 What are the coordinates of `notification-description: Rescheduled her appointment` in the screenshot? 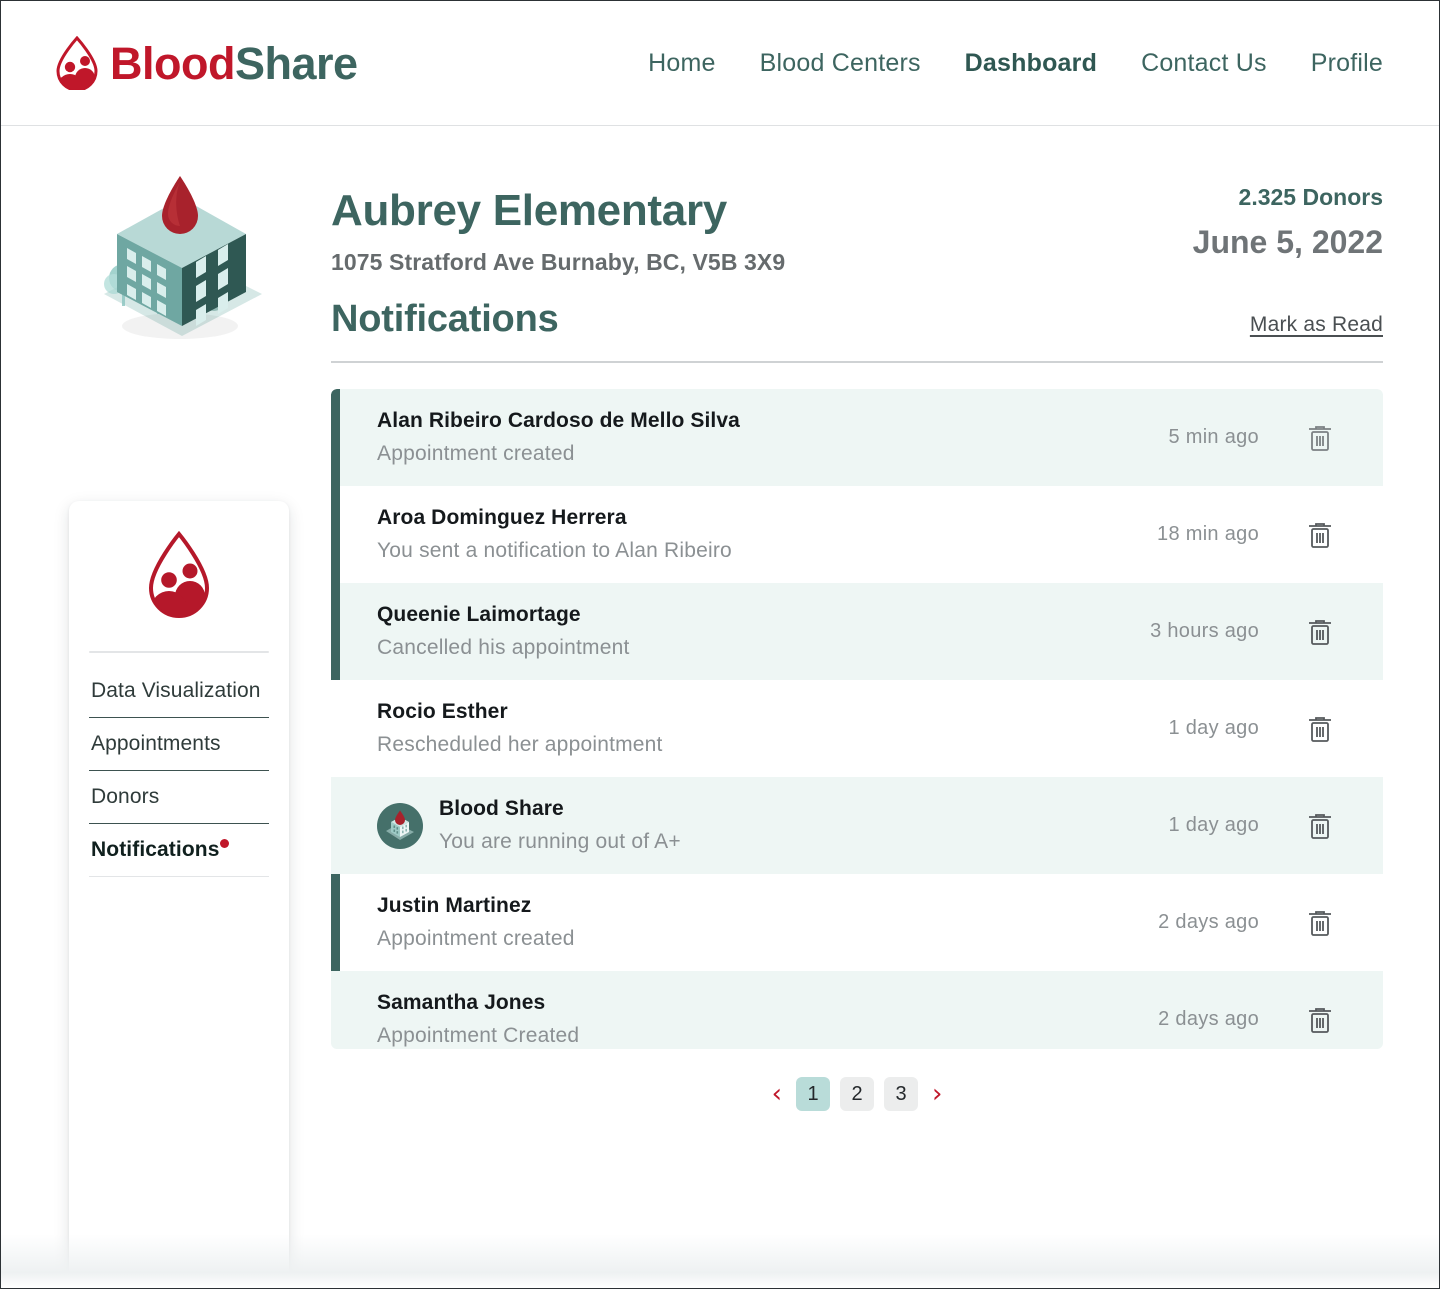 It's located at (520, 744).